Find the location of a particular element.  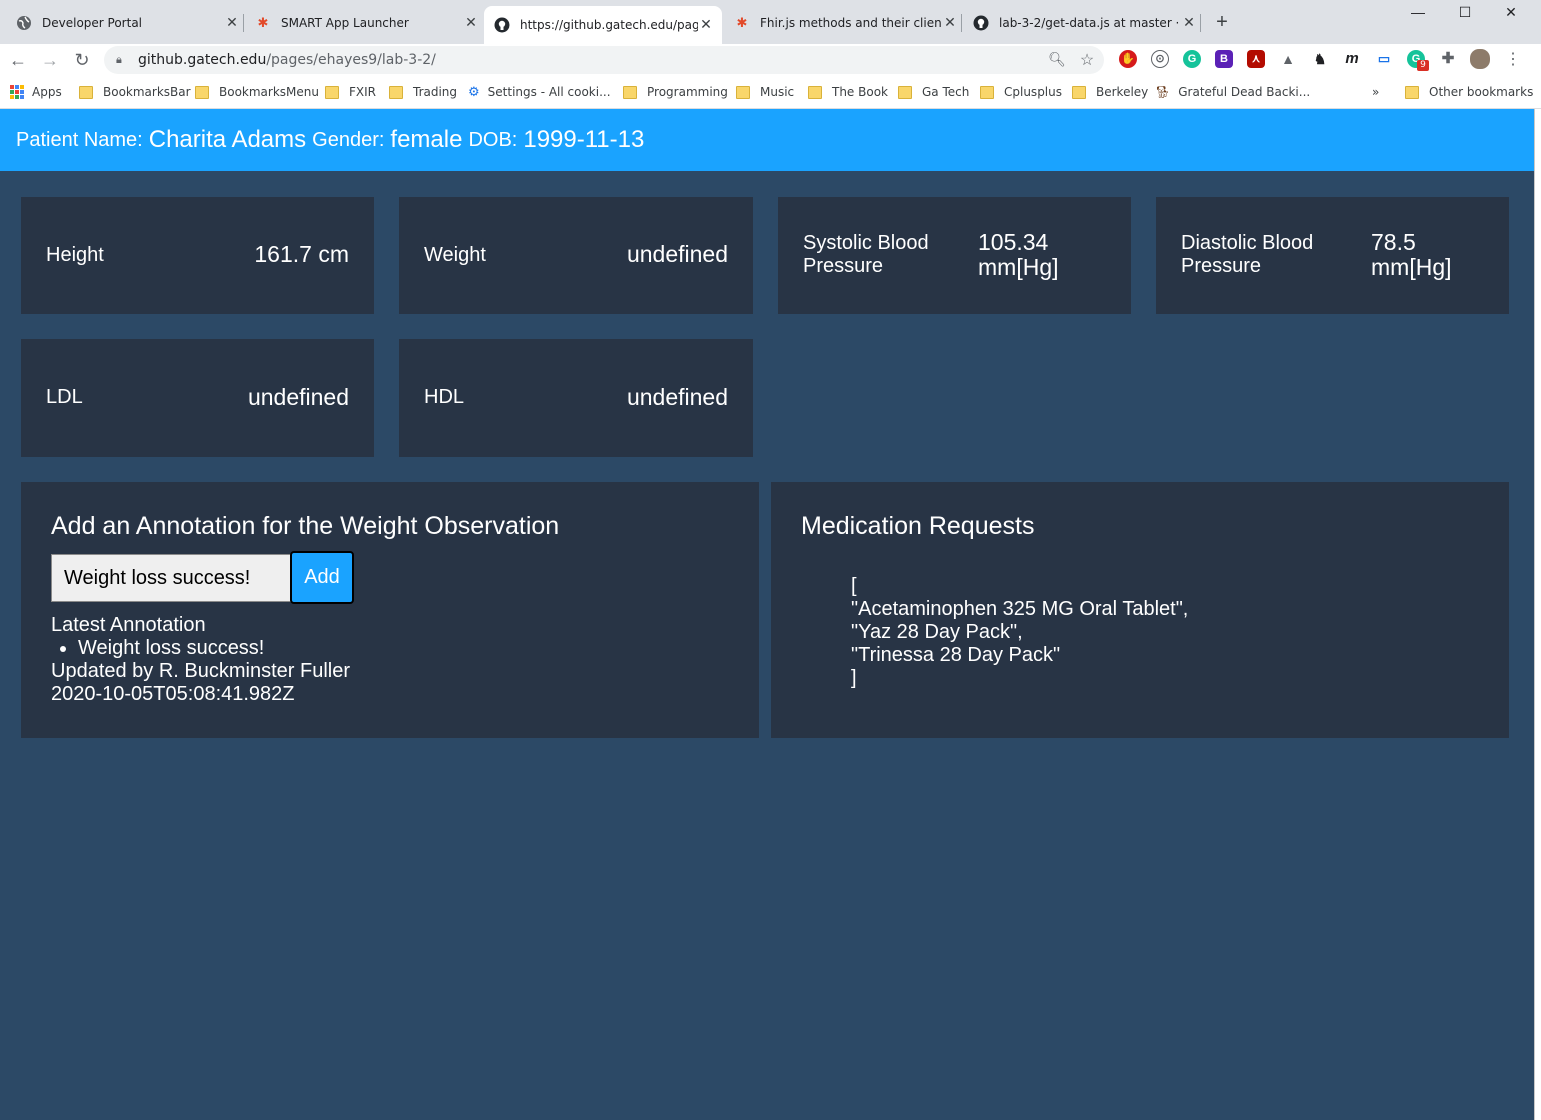

bookmark-label: Music is located at coordinates (777, 92).